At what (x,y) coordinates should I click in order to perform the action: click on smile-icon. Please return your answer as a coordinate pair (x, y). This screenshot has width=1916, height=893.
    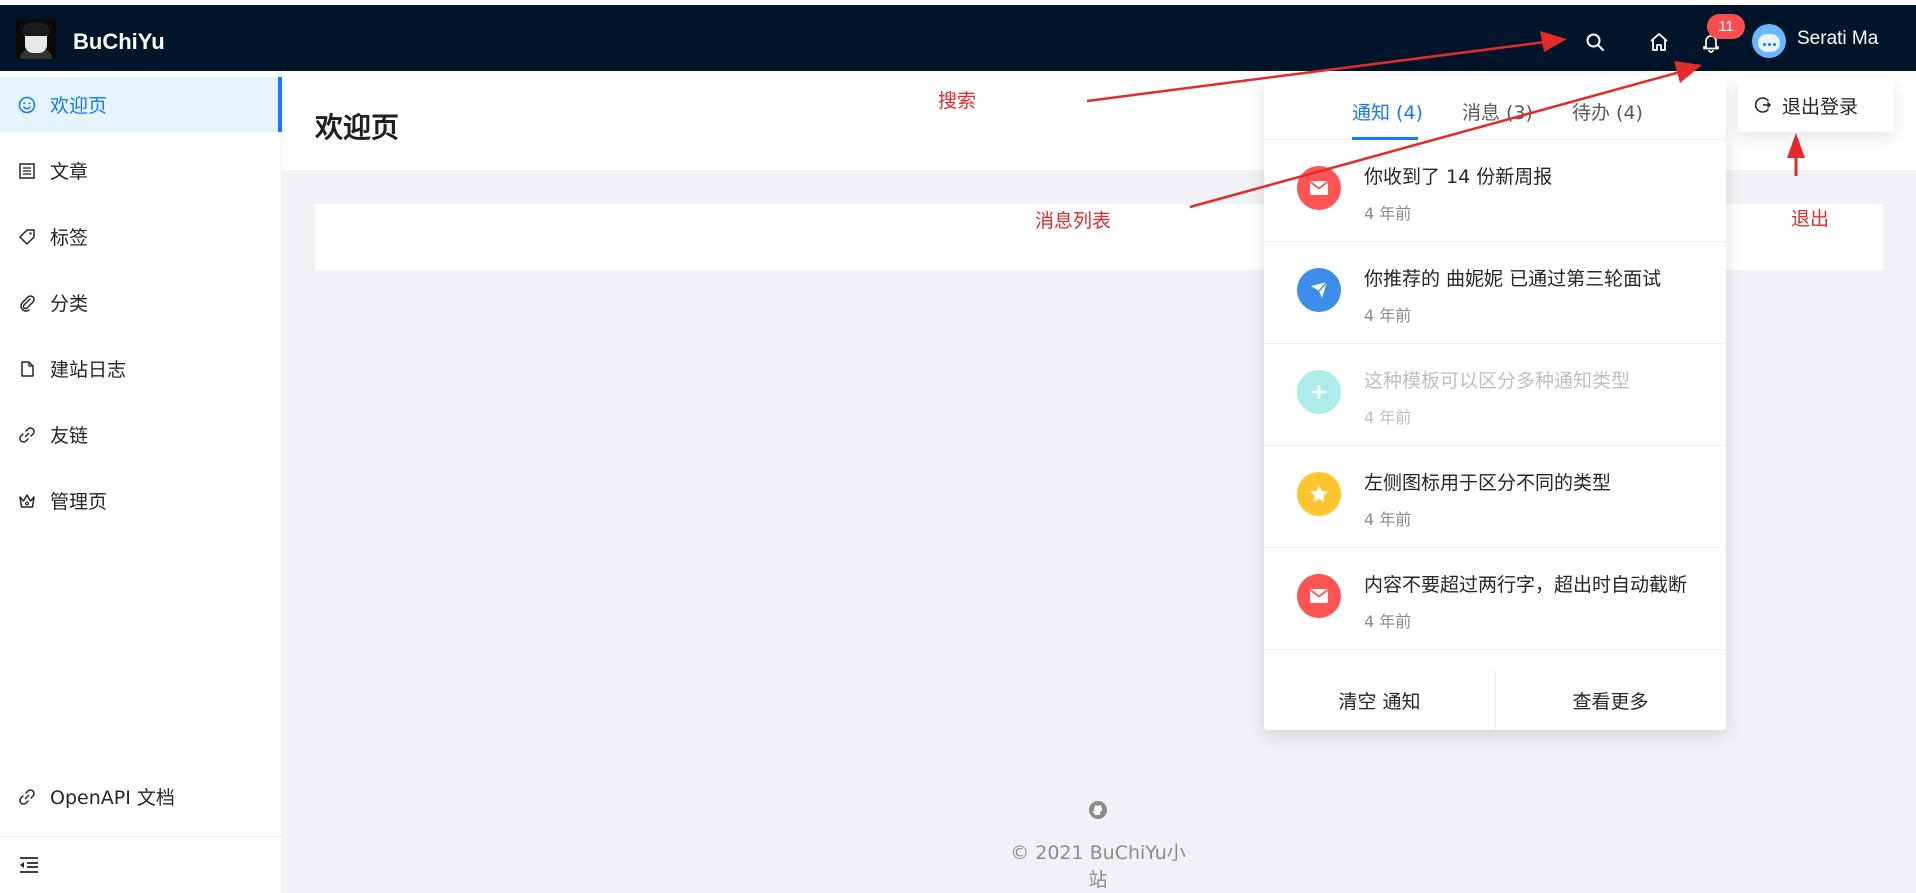
    Looking at the image, I should click on (27, 105).